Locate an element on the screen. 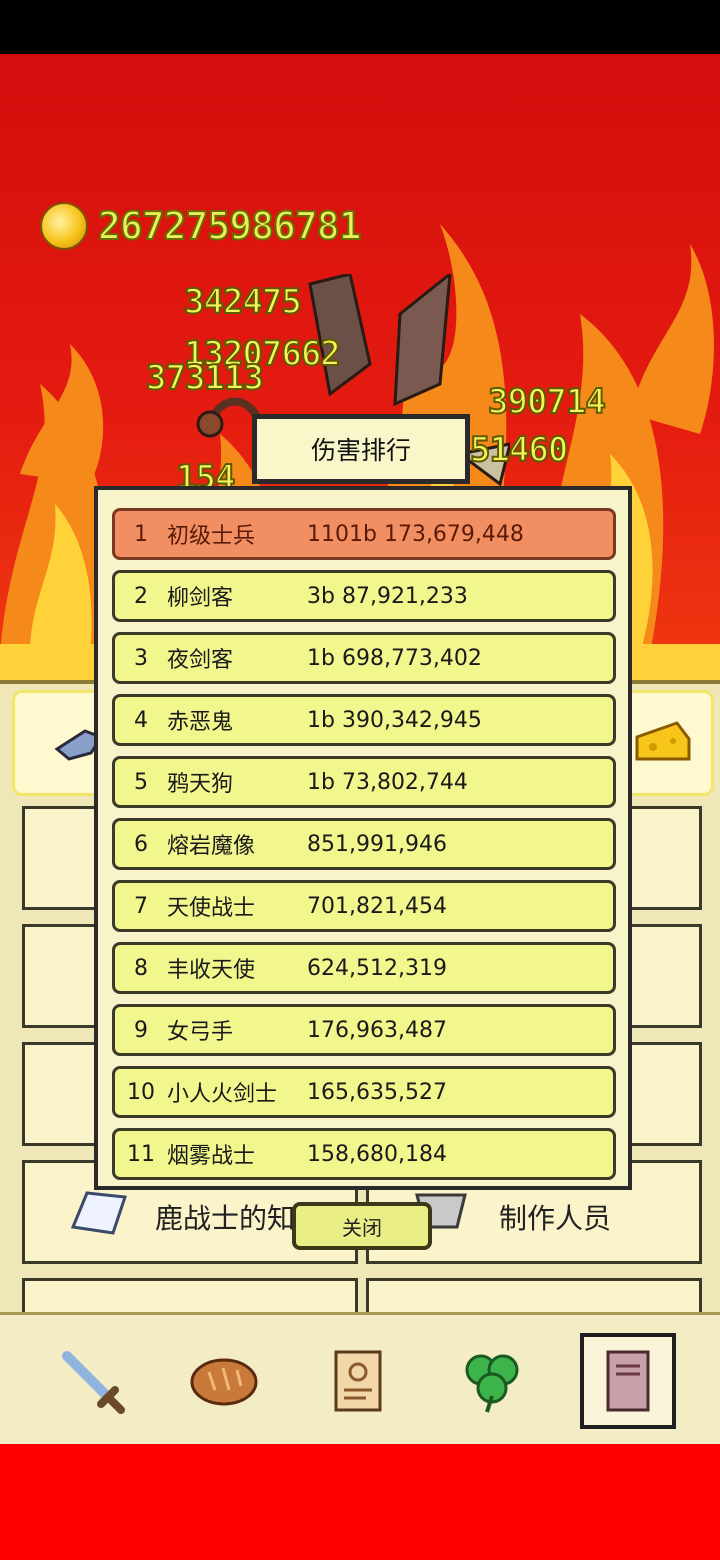 This screenshot has width=720, height=1560. ranking-row: 1 初级士兵 1101b 173,679,448 is located at coordinates (364, 534).